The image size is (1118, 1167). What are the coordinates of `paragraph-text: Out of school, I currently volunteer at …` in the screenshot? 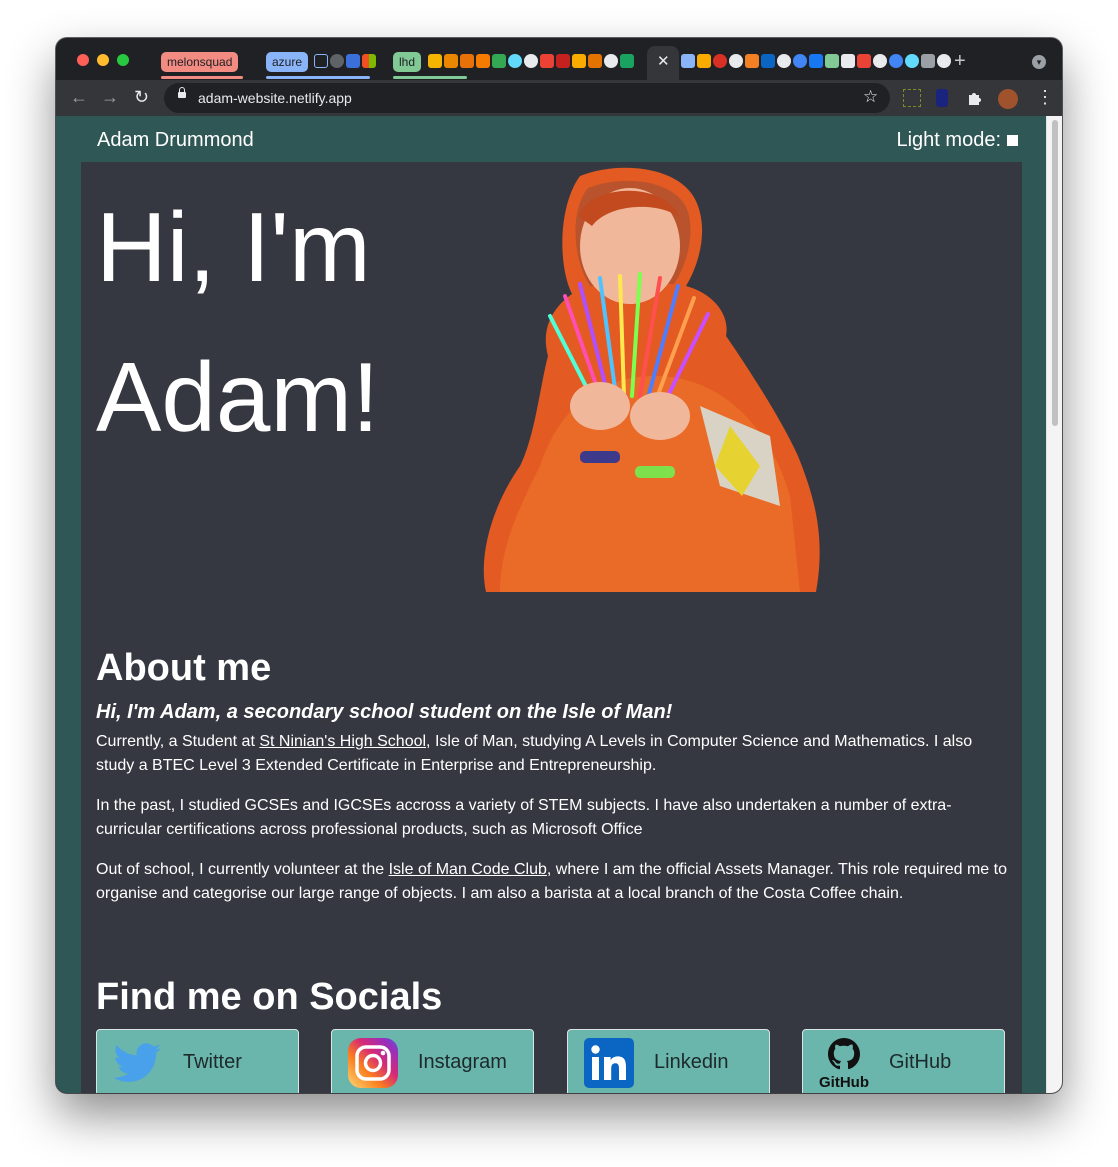 It's located at (242, 869).